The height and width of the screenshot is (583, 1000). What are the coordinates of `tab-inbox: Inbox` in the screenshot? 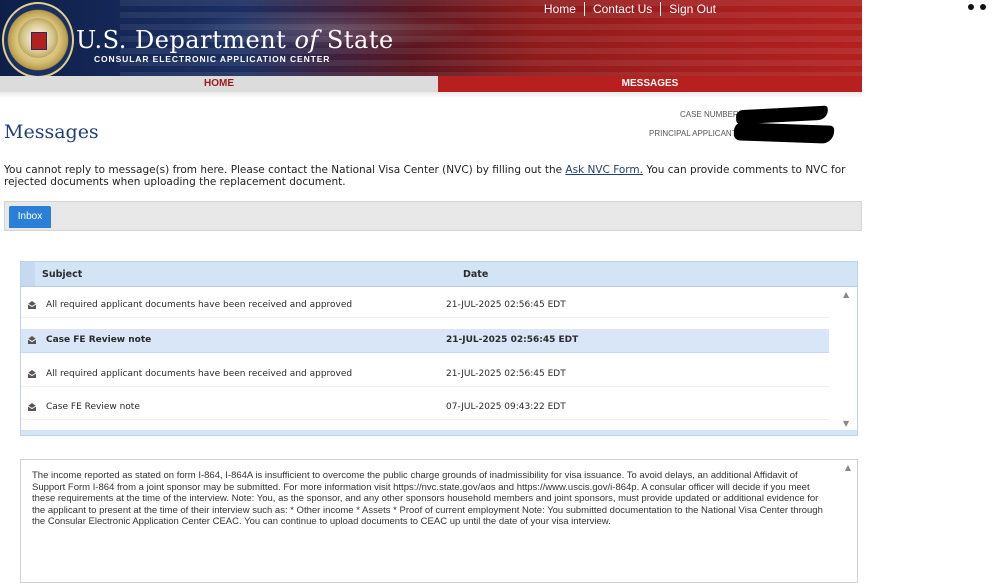 It's located at (30, 217).